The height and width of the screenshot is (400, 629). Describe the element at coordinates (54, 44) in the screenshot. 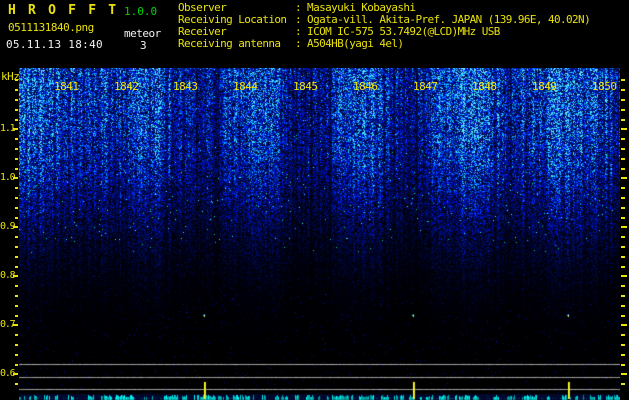

I see `datetime-label: 05.11.13 18:40` at that location.